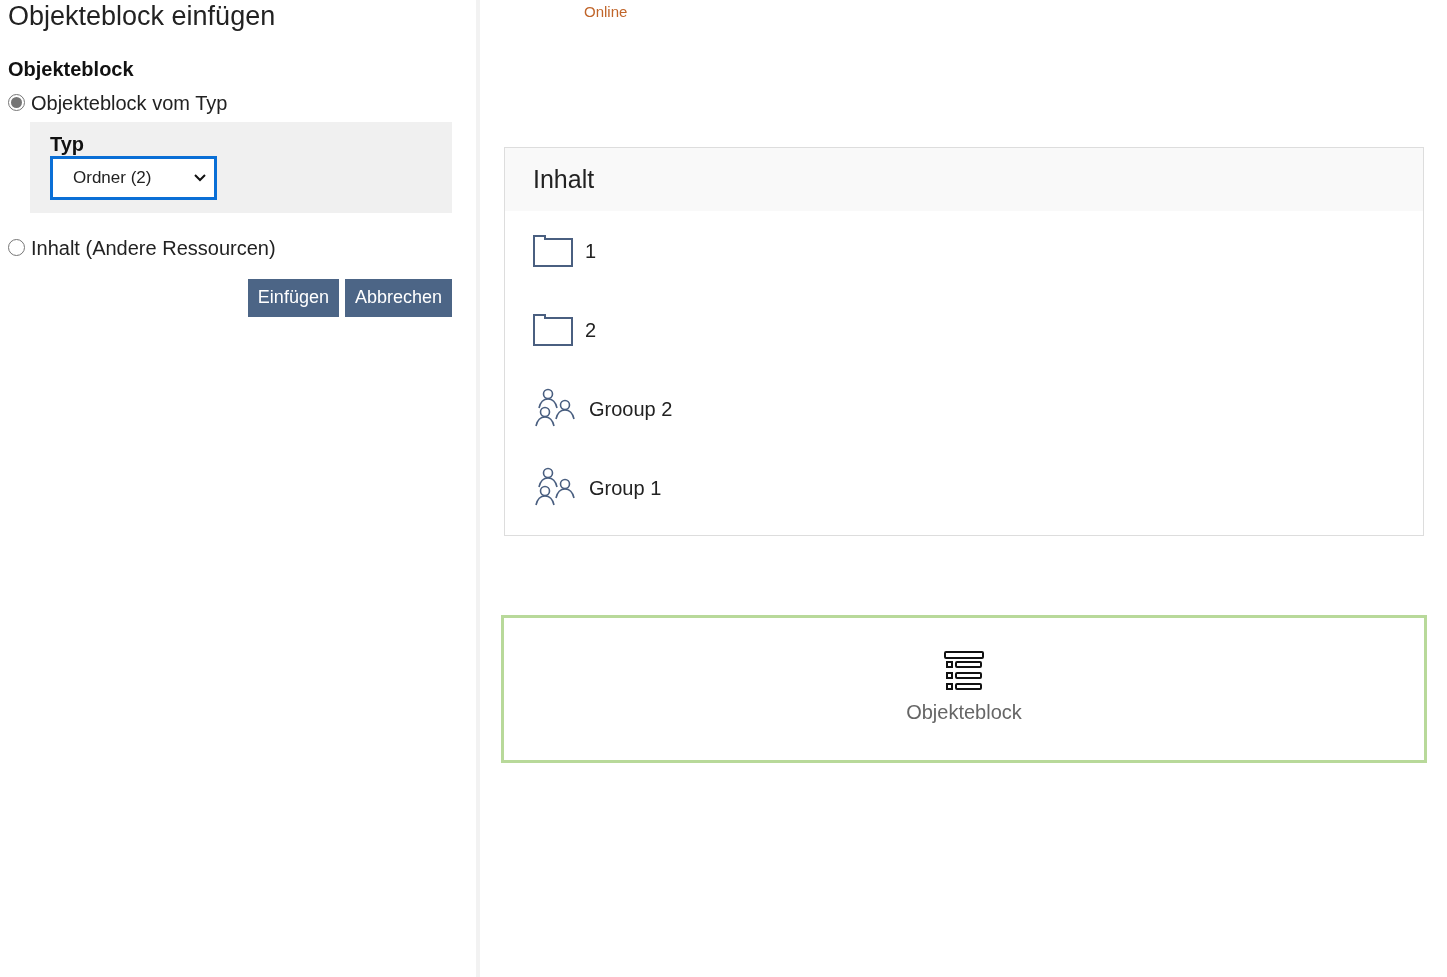  Describe the element at coordinates (591, 329) in the screenshot. I see `item-link: 2` at that location.